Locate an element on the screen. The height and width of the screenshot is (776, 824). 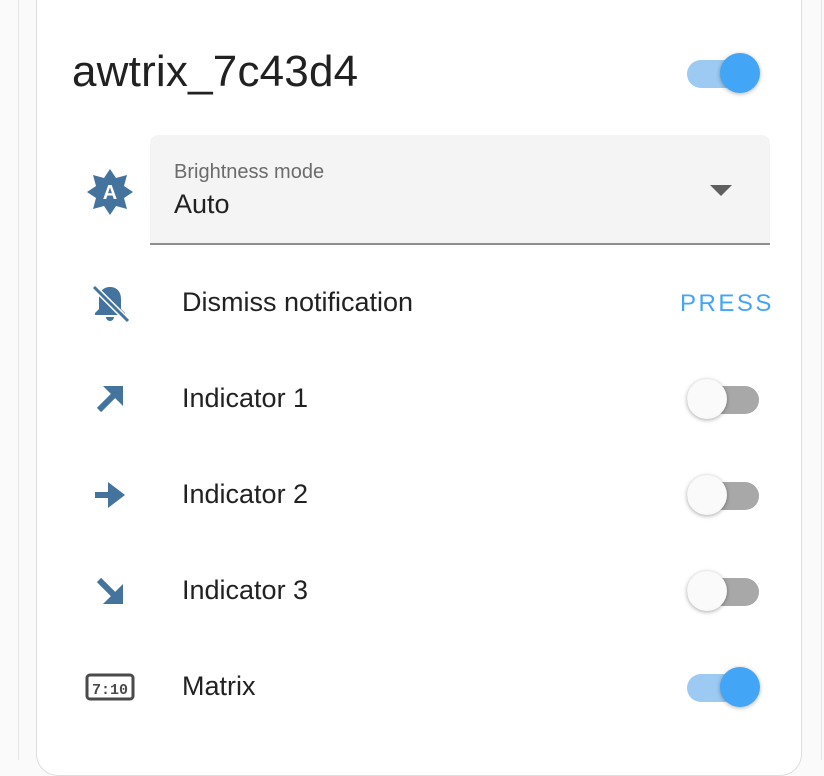
clock-digital-icon: 7:10 is located at coordinates (110, 687).